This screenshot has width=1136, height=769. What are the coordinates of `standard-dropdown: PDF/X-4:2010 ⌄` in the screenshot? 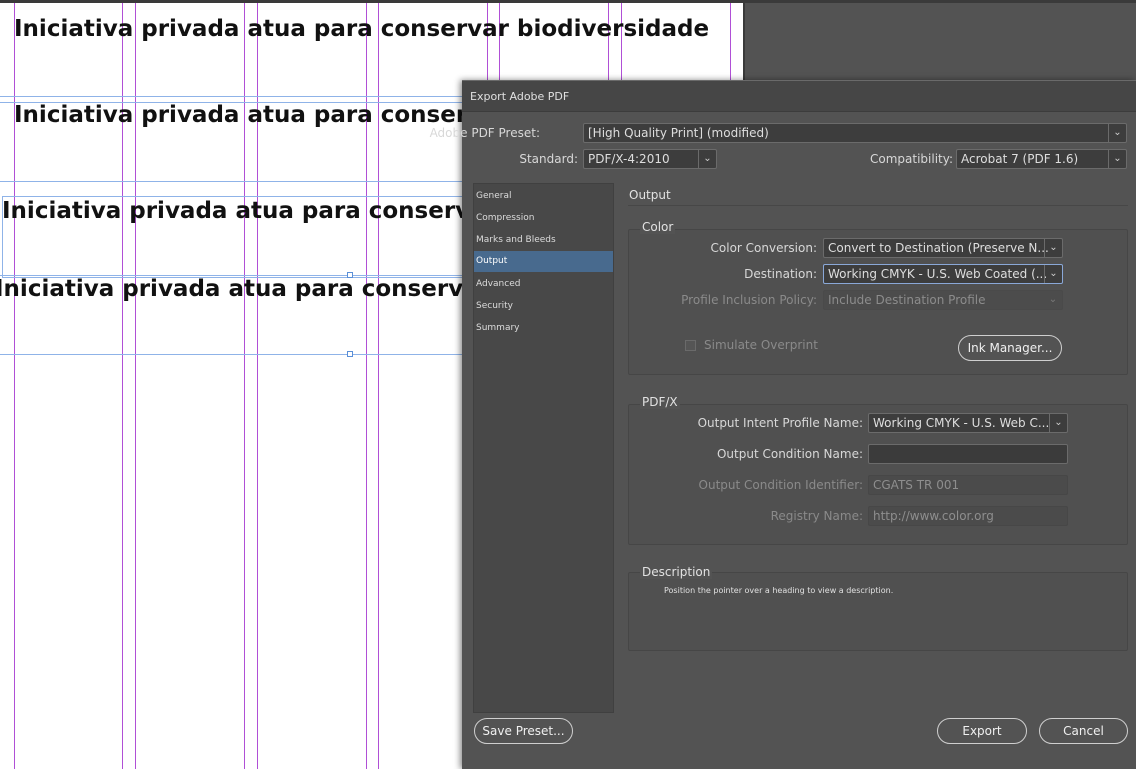 It's located at (650, 159).